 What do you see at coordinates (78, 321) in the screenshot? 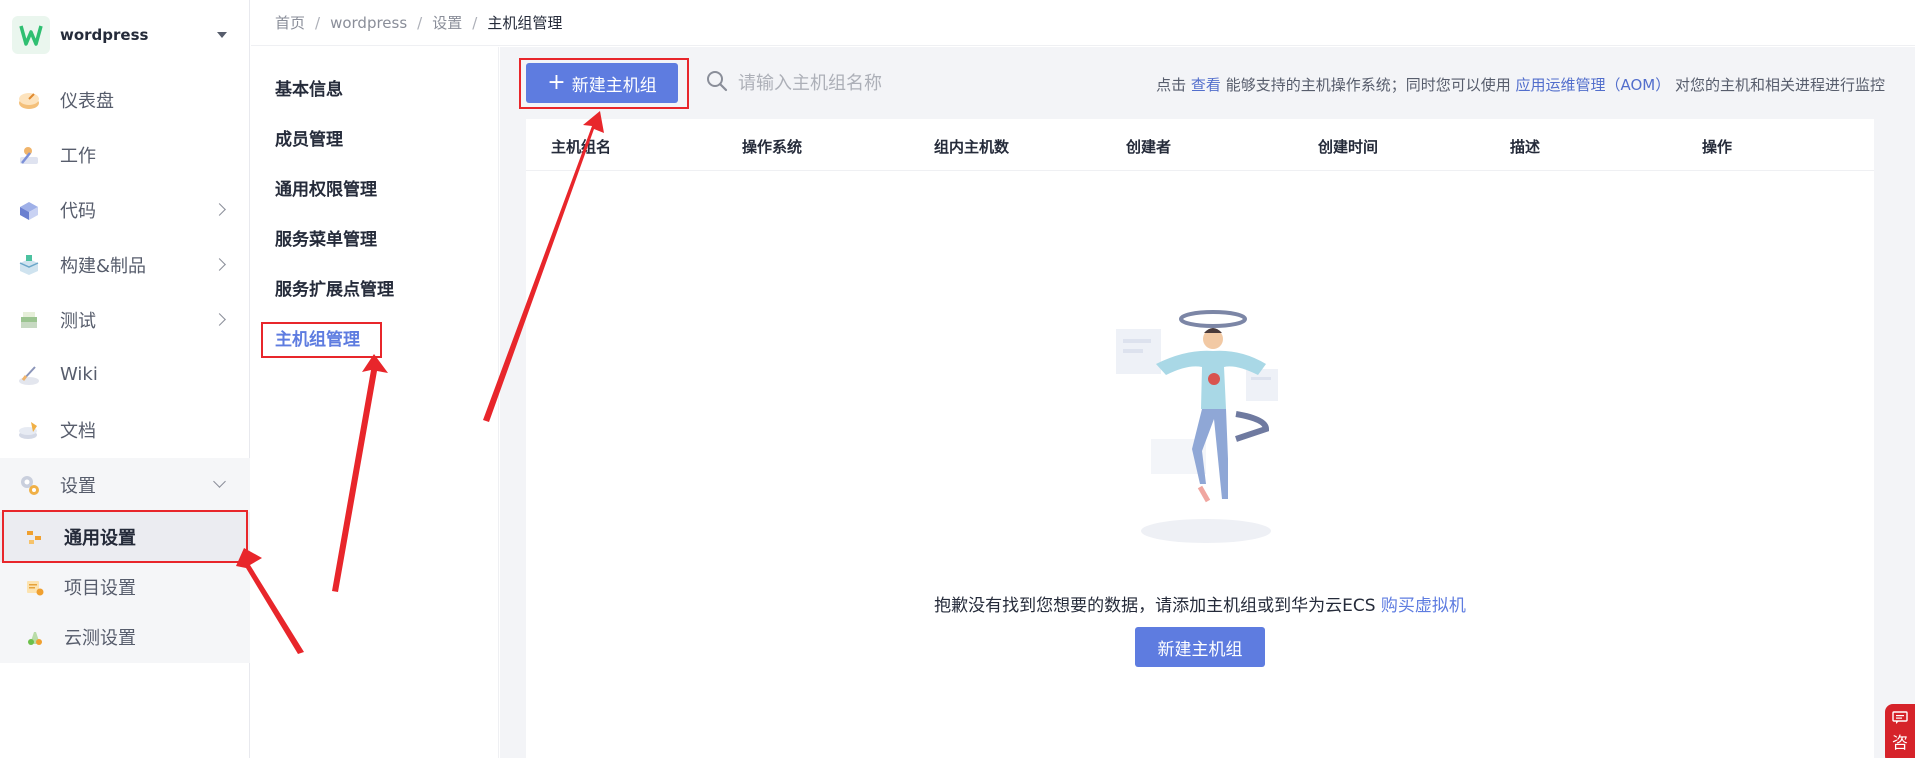
I see `nav-label: 测试` at bounding box center [78, 321].